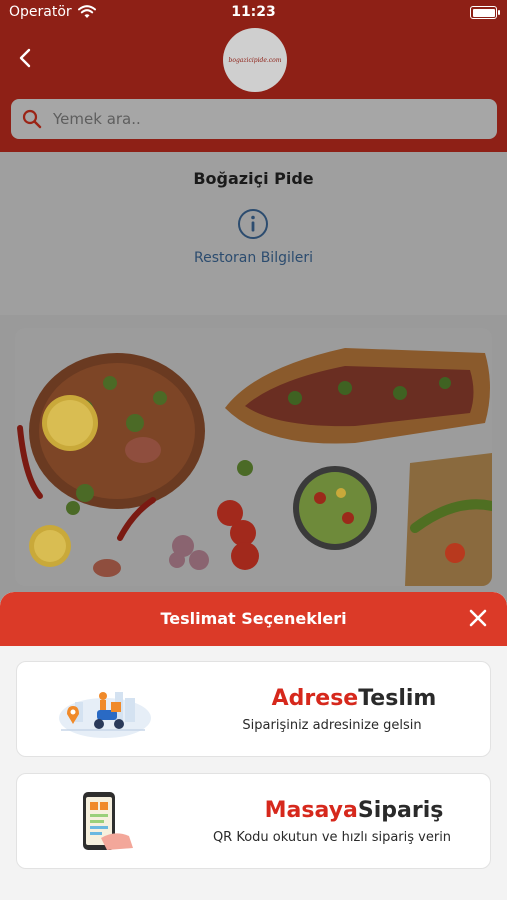 This screenshot has width=507, height=900. What do you see at coordinates (253, 178) in the screenshot?
I see `restaurant-name: Boğaziçi Pide` at bounding box center [253, 178].